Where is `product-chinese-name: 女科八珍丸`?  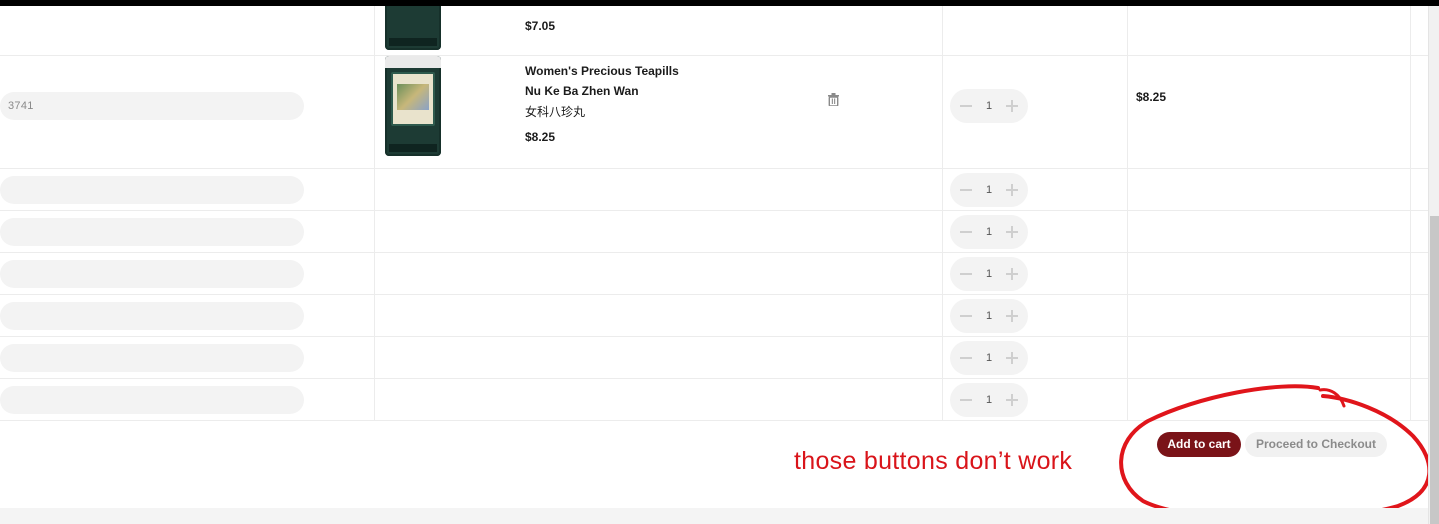 product-chinese-name: 女科八珍丸 is located at coordinates (555, 112).